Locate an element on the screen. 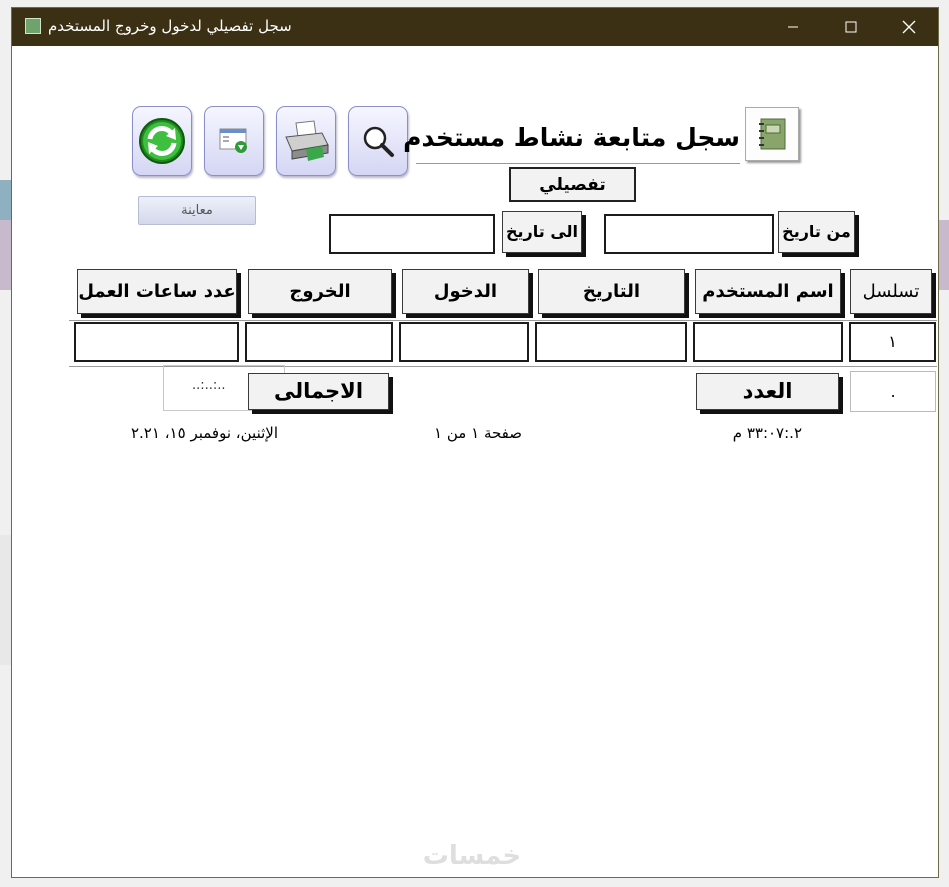  report-subtitle: تفصيلي is located at coordinates (572, 184).